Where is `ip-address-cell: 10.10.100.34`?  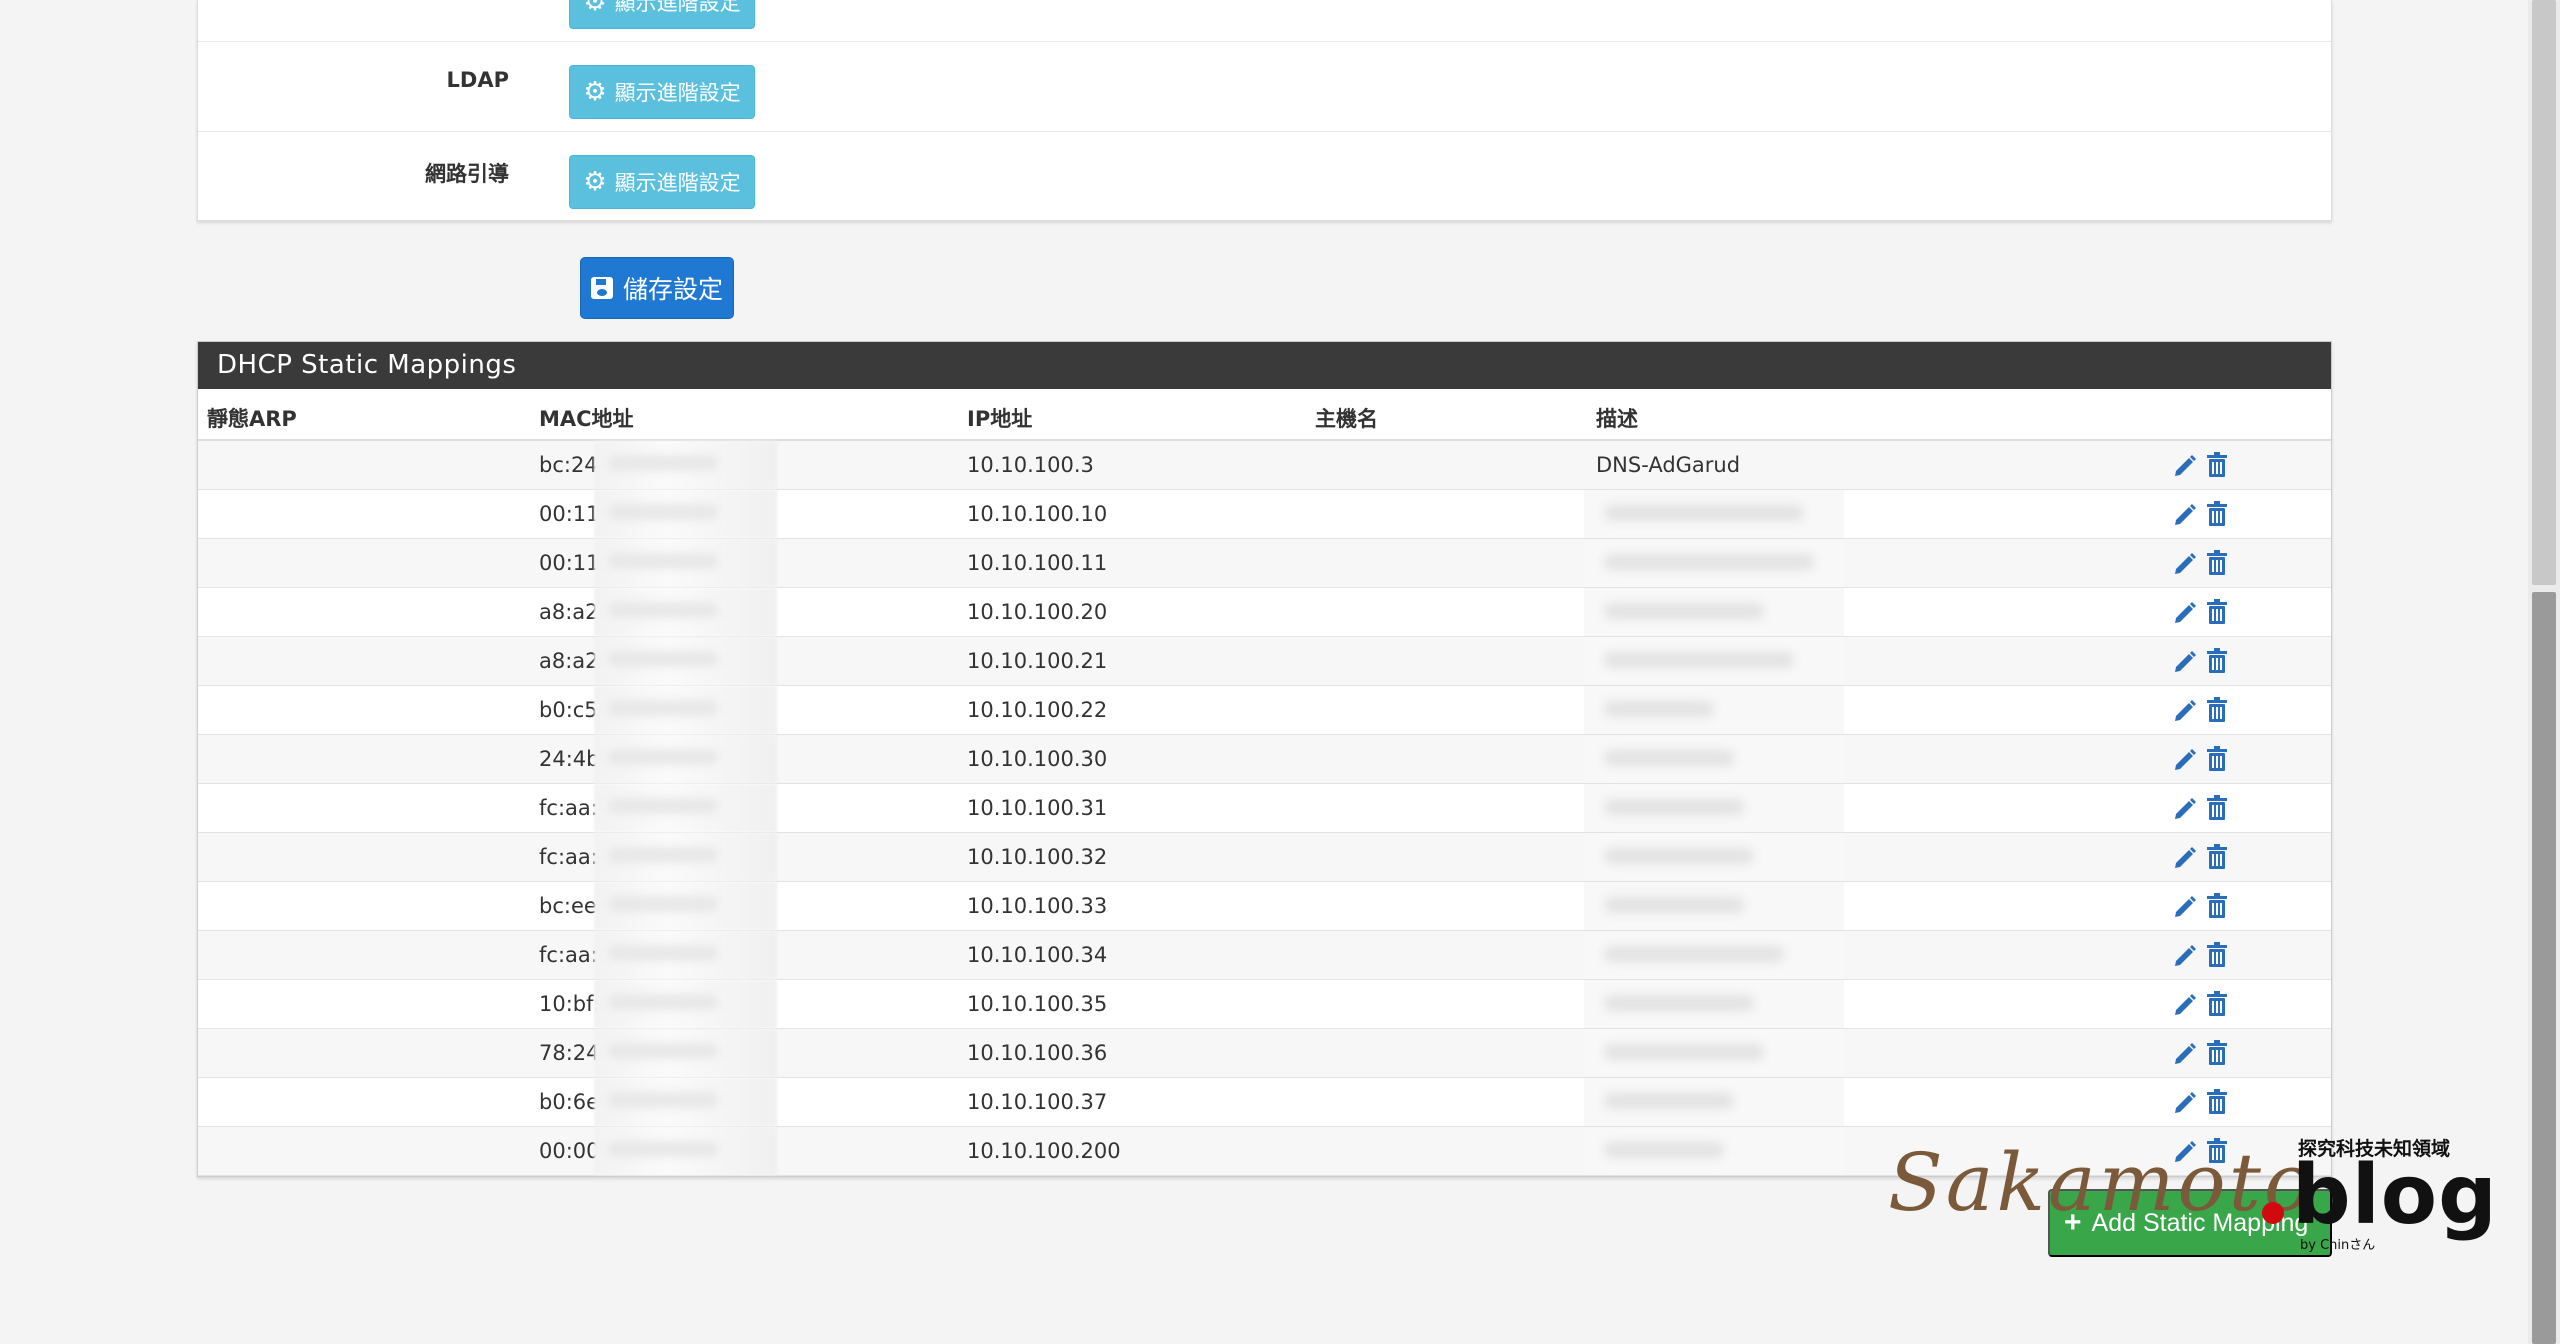
ip-address-cell: 10.10.100.34 is located at coordinates (1037, 955).